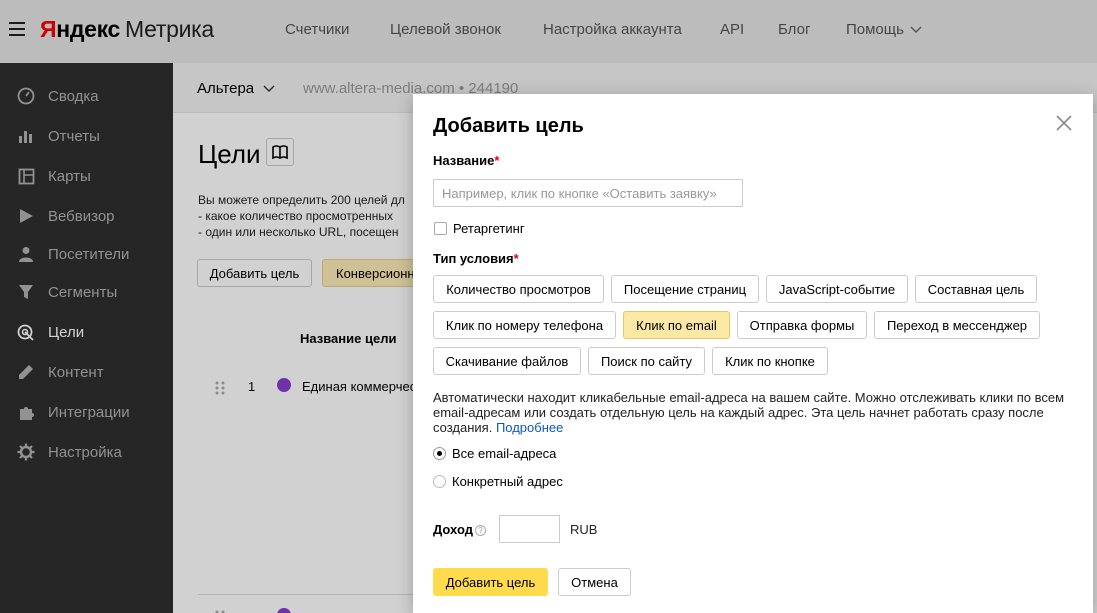 This screenshot has height=613, width=1097. What do you see at coordinates (837, 289) in the screenshot?
I see `condition-js-event: JavaScript-событие` at bounding box center [837, 289].